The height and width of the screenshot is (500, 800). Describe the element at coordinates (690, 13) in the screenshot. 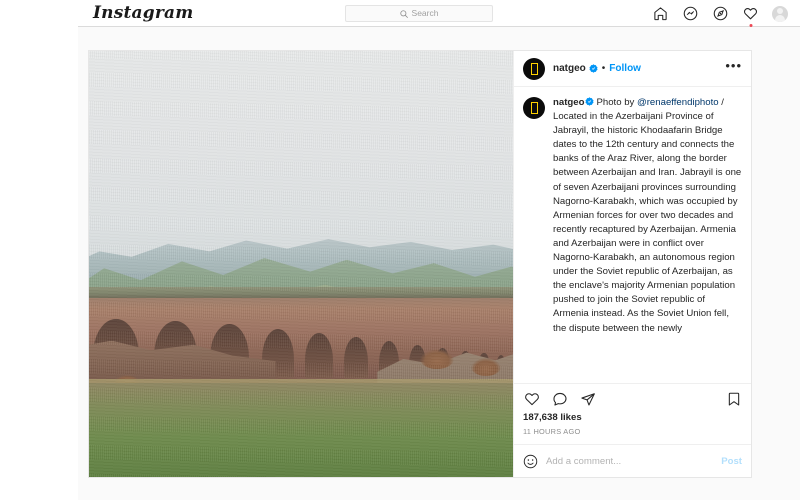

I see `messenger-icon` at that location.